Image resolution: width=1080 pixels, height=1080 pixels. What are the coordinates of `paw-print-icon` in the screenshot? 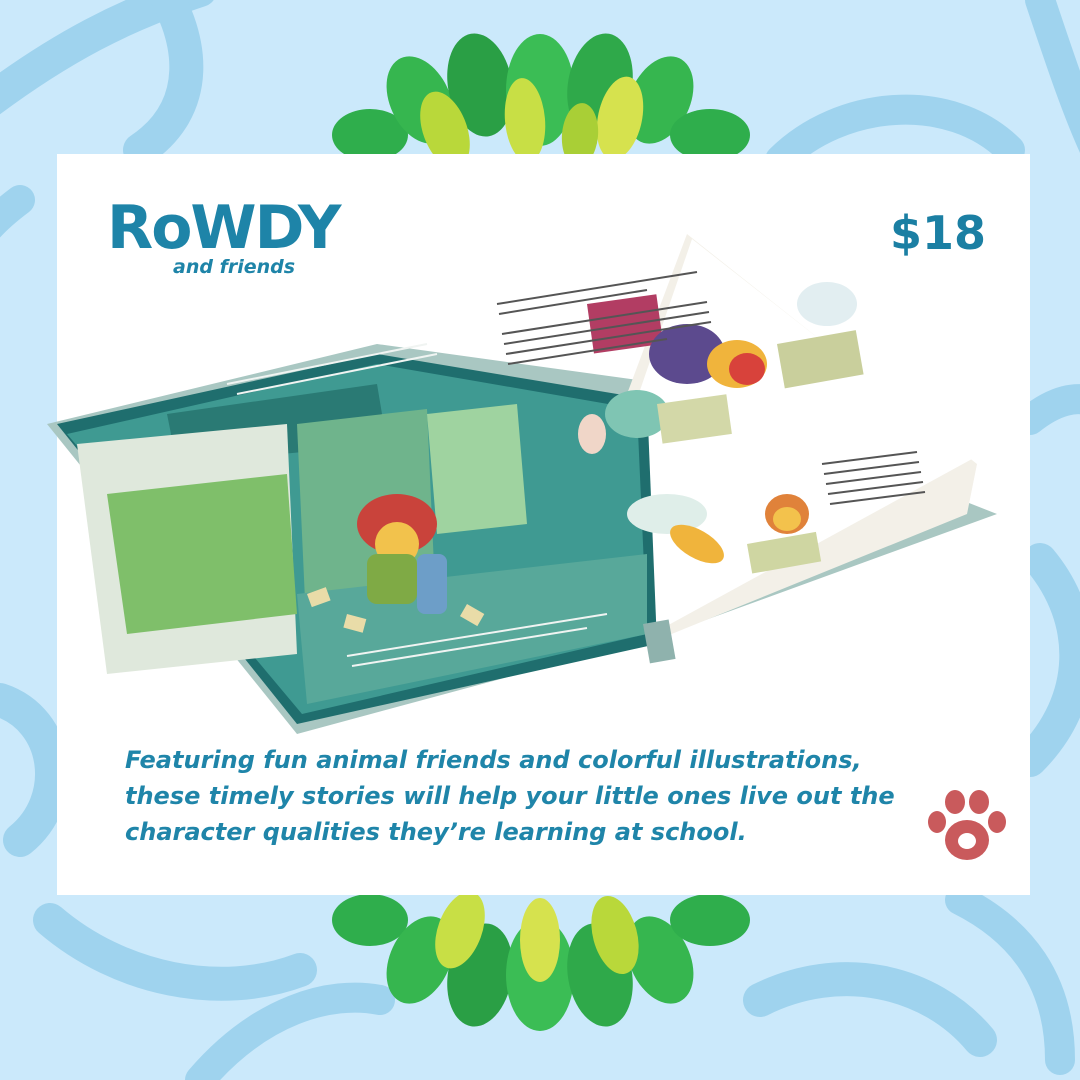 It's located at (967, 825).